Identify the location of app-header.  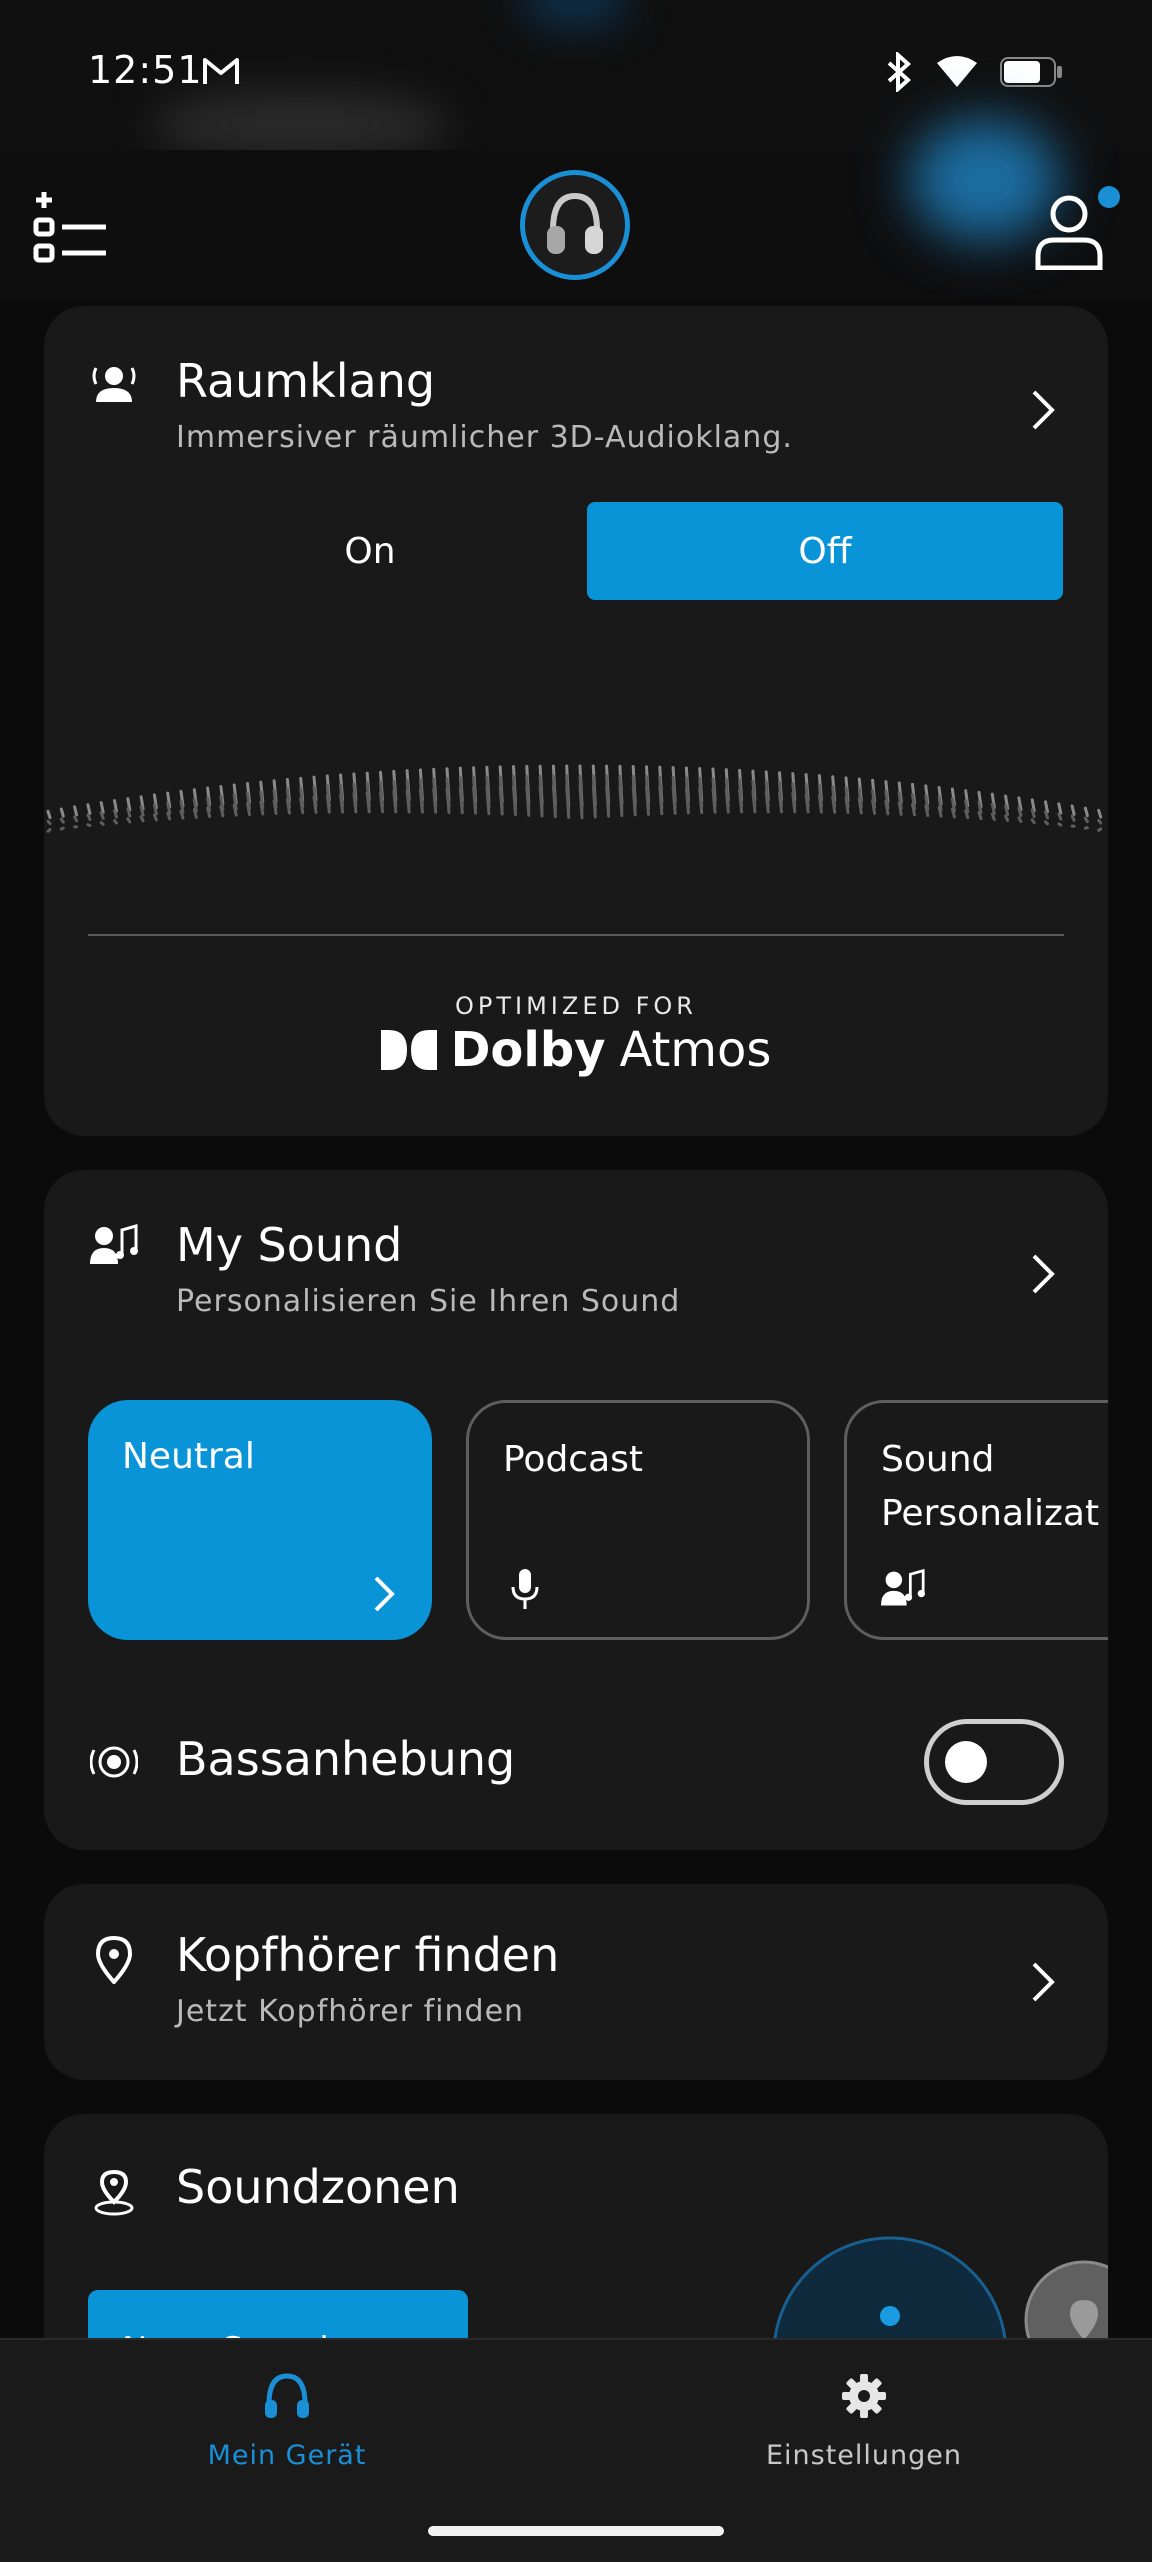
(576, 225).